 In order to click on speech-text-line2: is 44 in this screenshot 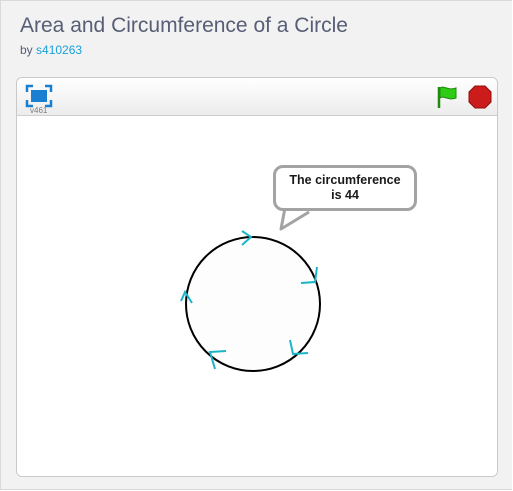, I will do `click(345, 195)`.